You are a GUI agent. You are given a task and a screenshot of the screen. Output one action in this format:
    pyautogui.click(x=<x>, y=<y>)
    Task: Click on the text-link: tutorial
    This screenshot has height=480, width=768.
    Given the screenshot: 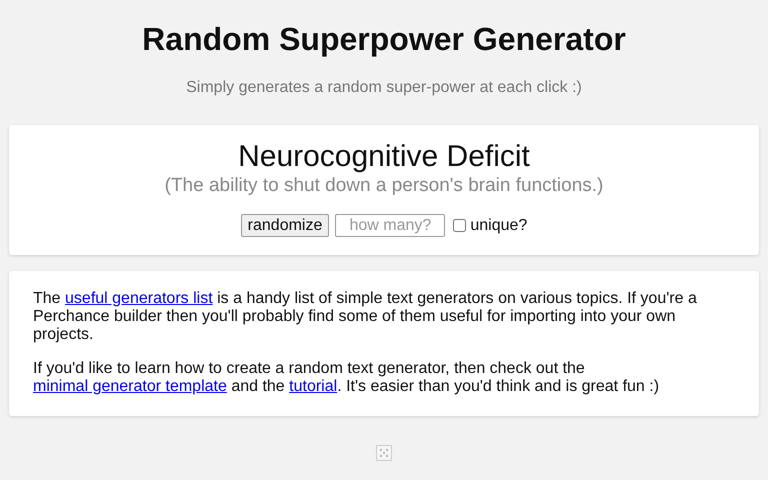 What is the action you would take?
    pyautogui.click(x=313, y=386)
    